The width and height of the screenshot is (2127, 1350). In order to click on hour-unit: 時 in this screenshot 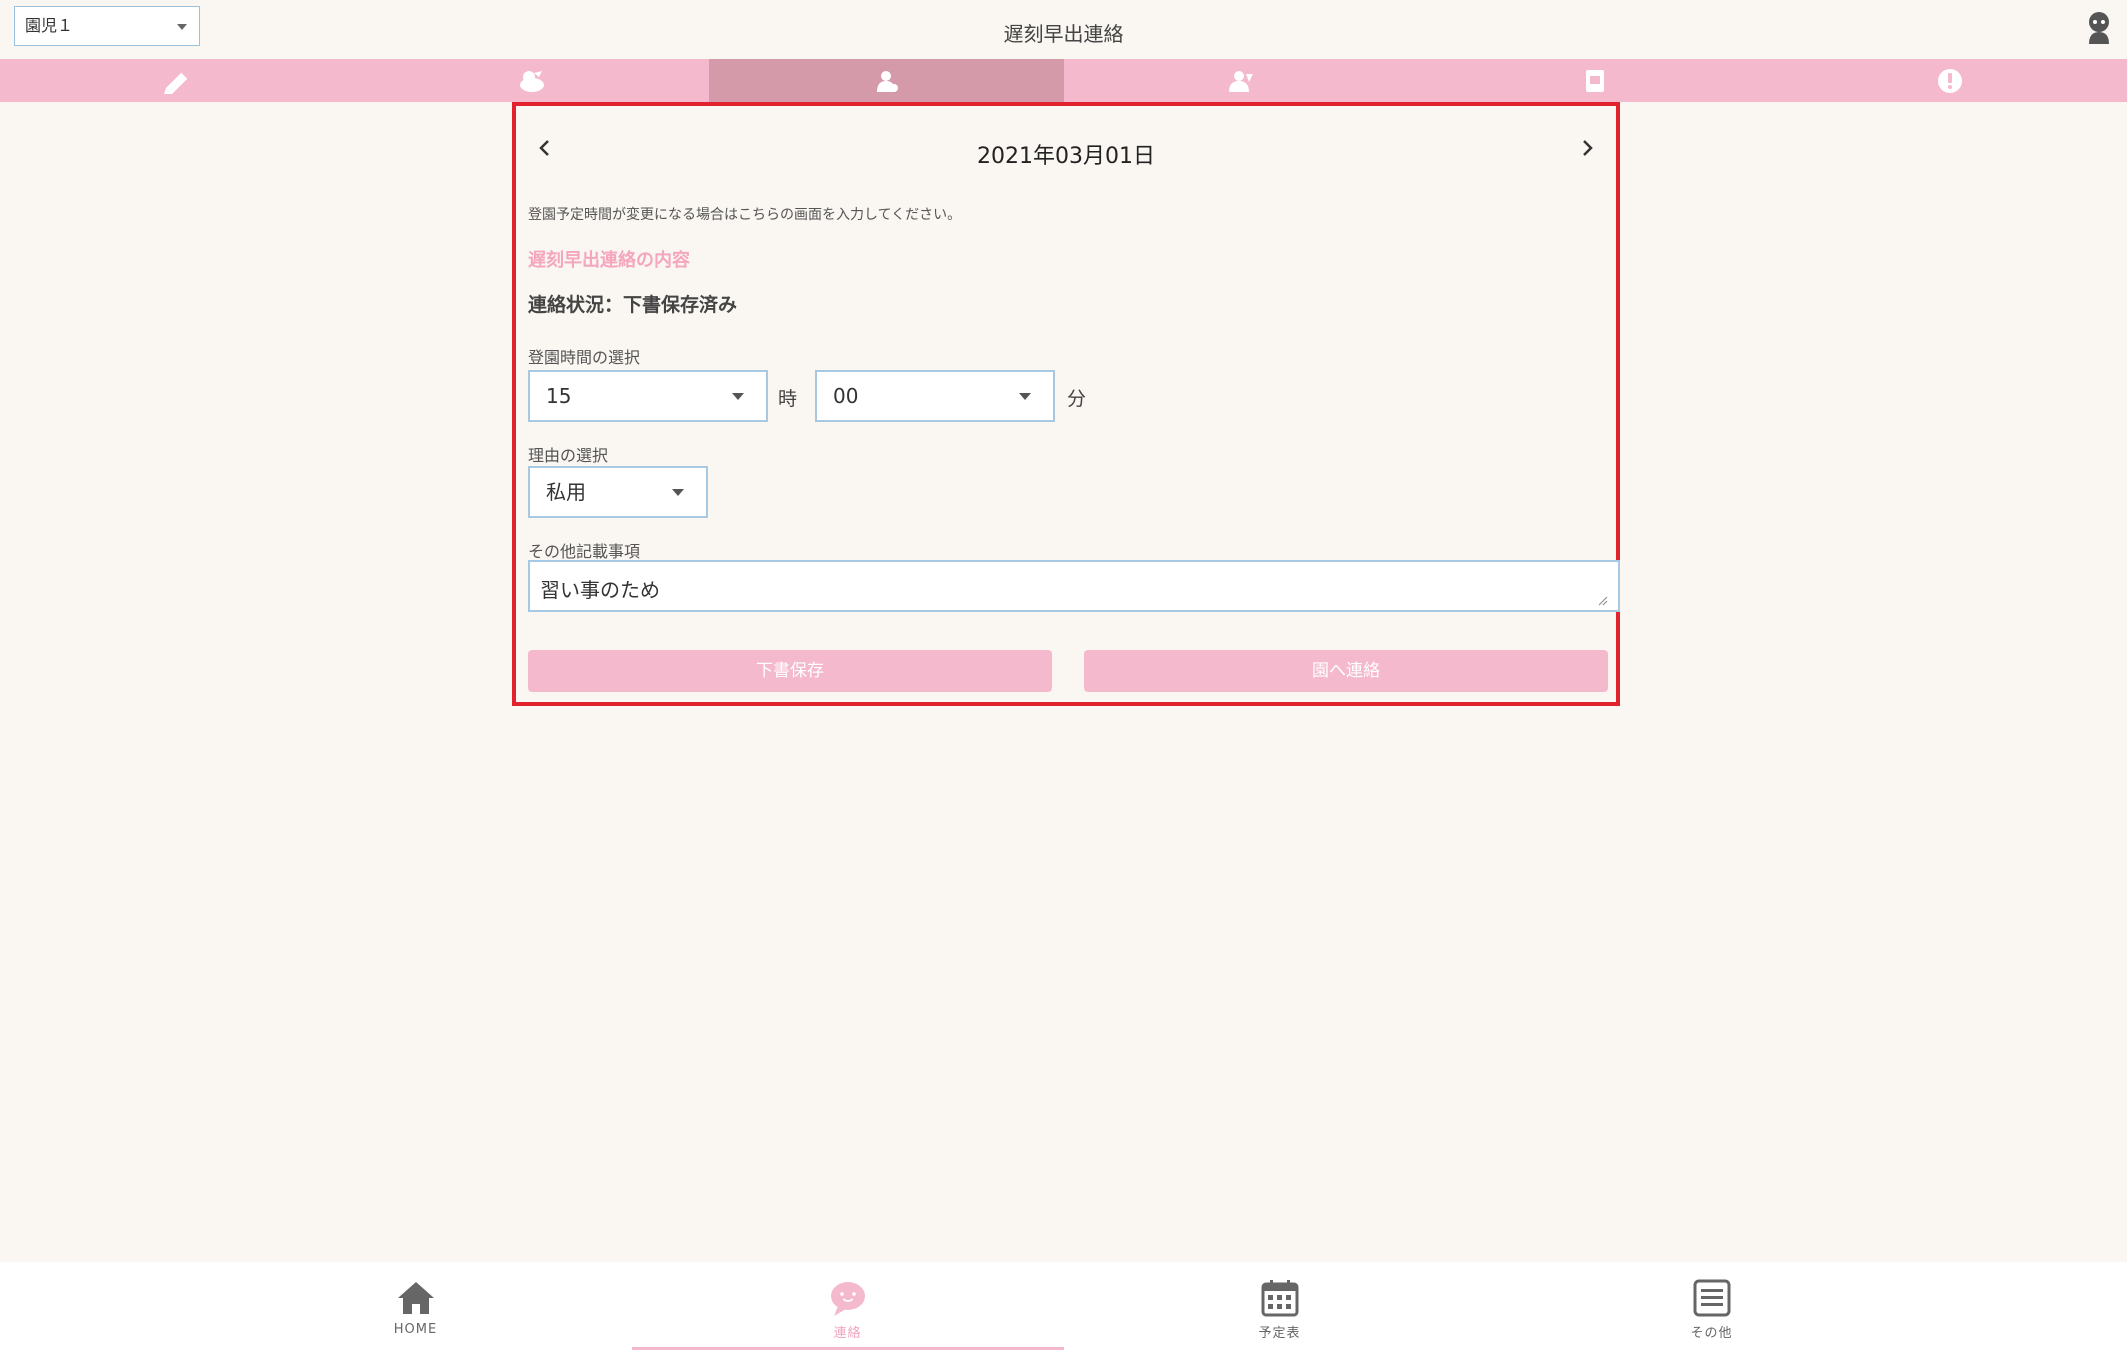, I will do `click(788, 399)`.